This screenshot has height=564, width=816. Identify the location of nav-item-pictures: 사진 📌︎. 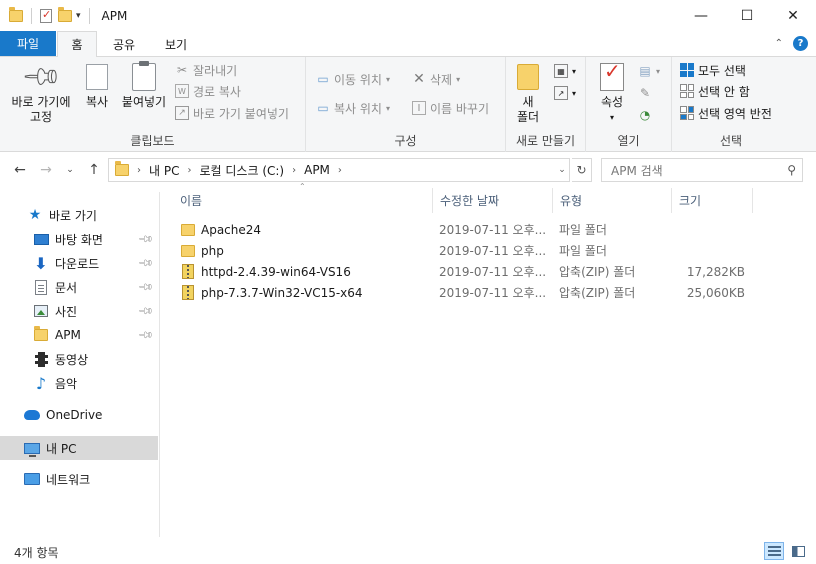
(79, 311).